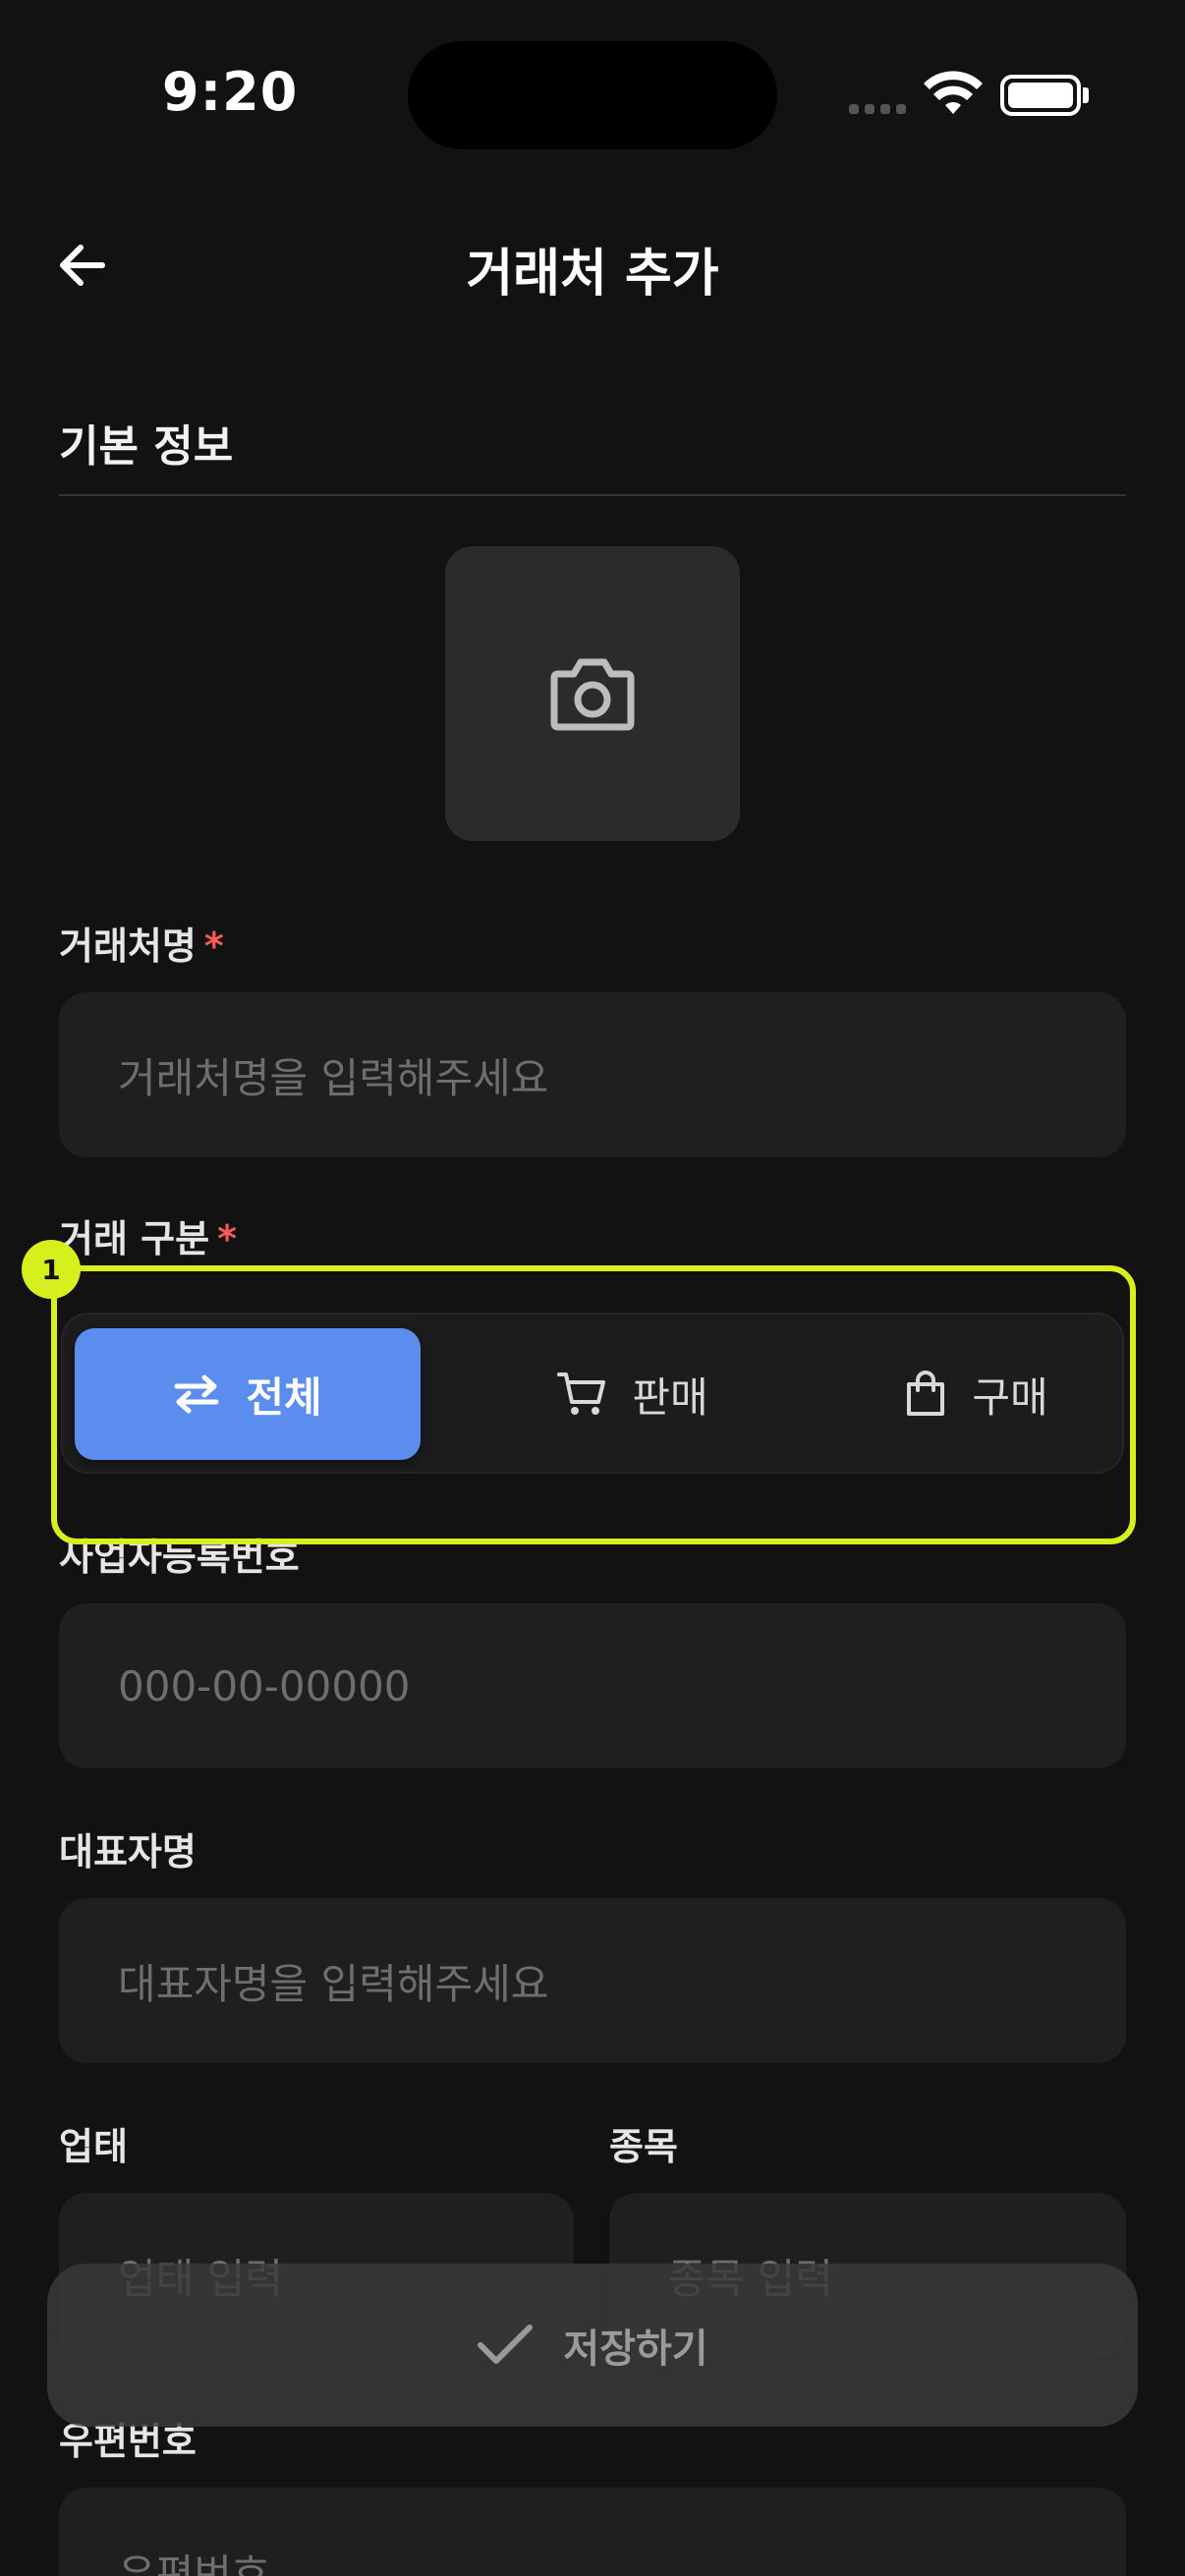 The height and width of the screenshot is (2576, 1185). Describe the element at coordinates (334, 1077) in the screenshot. I see `name-placeholder: 거래처명을 입력해주세요` at that location.